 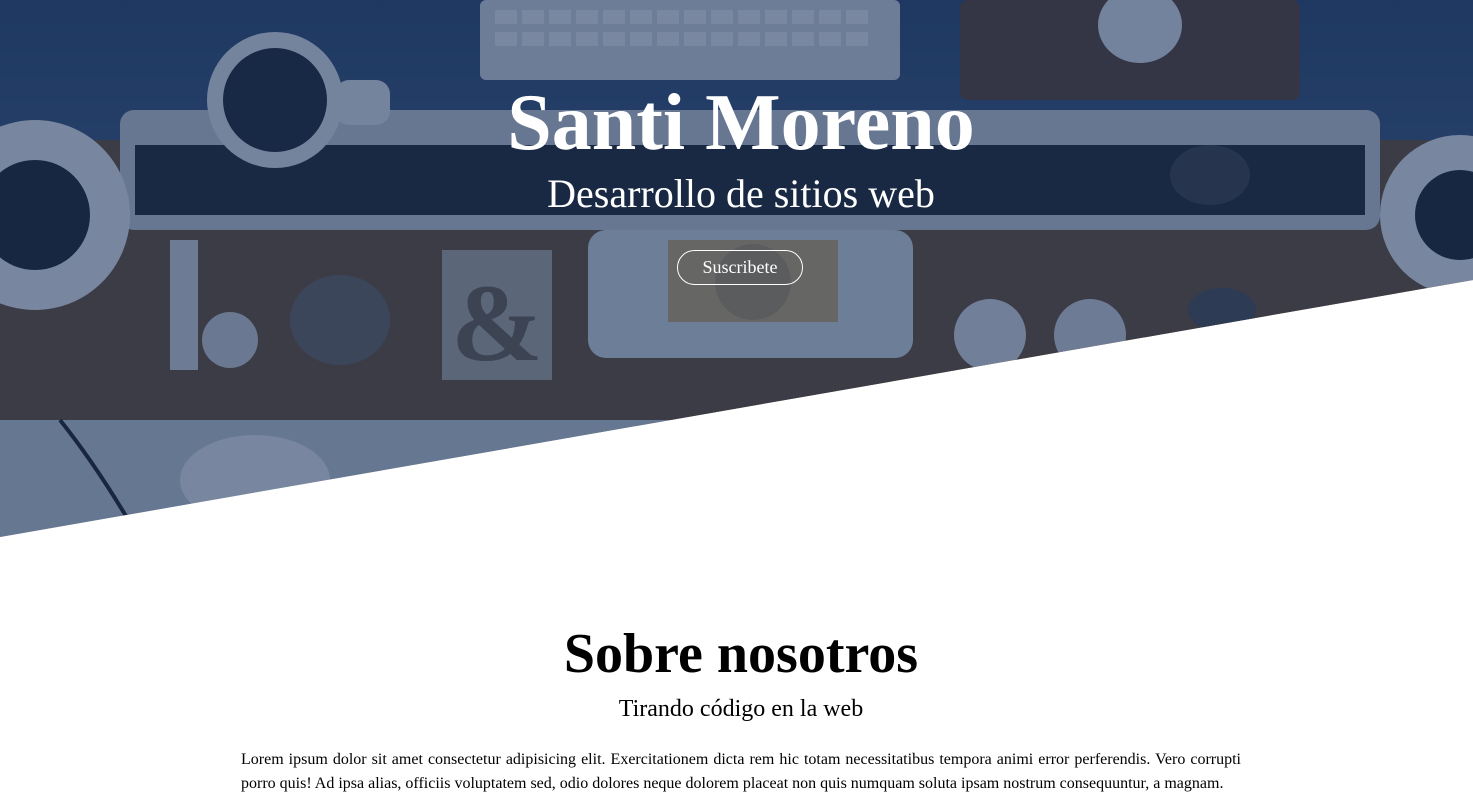 What do you see at coordinates (741, 193) in the screenshot?
I see `site-tagline: Desarrollo de sitios web` at bounding box center [741, 193].